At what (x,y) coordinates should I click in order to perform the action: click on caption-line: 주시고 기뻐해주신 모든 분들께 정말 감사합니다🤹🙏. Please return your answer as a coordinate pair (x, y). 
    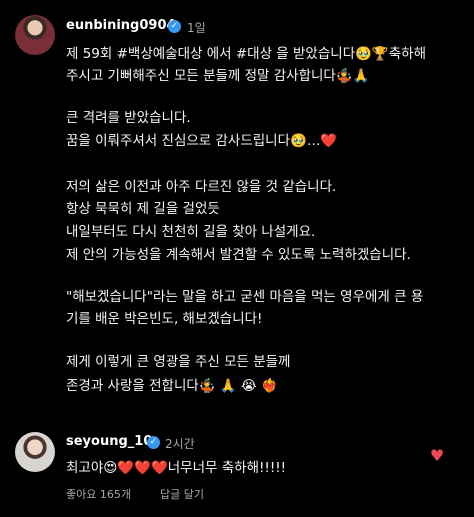
    Looking at the image, I should click on (218, 76).